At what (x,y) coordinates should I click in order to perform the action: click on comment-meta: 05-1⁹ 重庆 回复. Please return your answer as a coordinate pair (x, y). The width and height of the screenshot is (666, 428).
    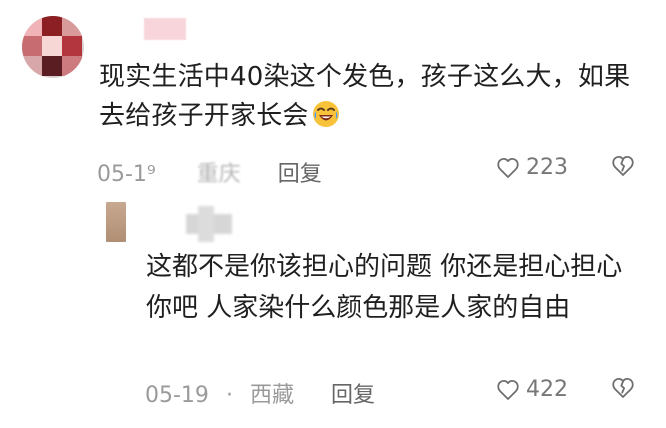
    Looking at the image, I should click on (209, 172).